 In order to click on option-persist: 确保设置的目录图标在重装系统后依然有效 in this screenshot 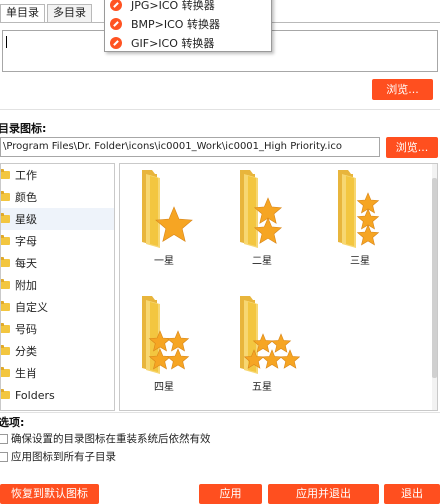, I will do `click(105, 438)`.